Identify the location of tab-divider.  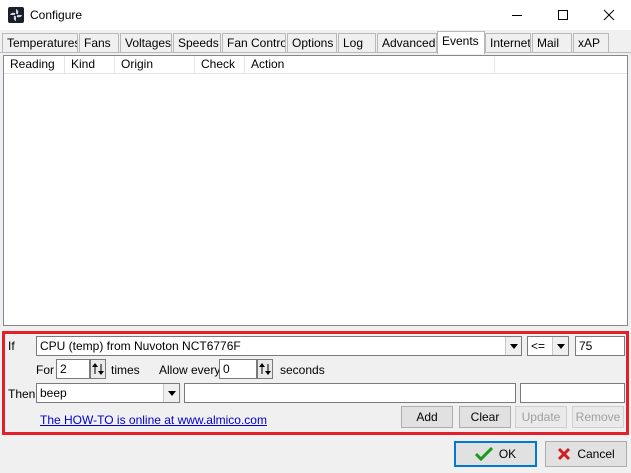
(315, 52).